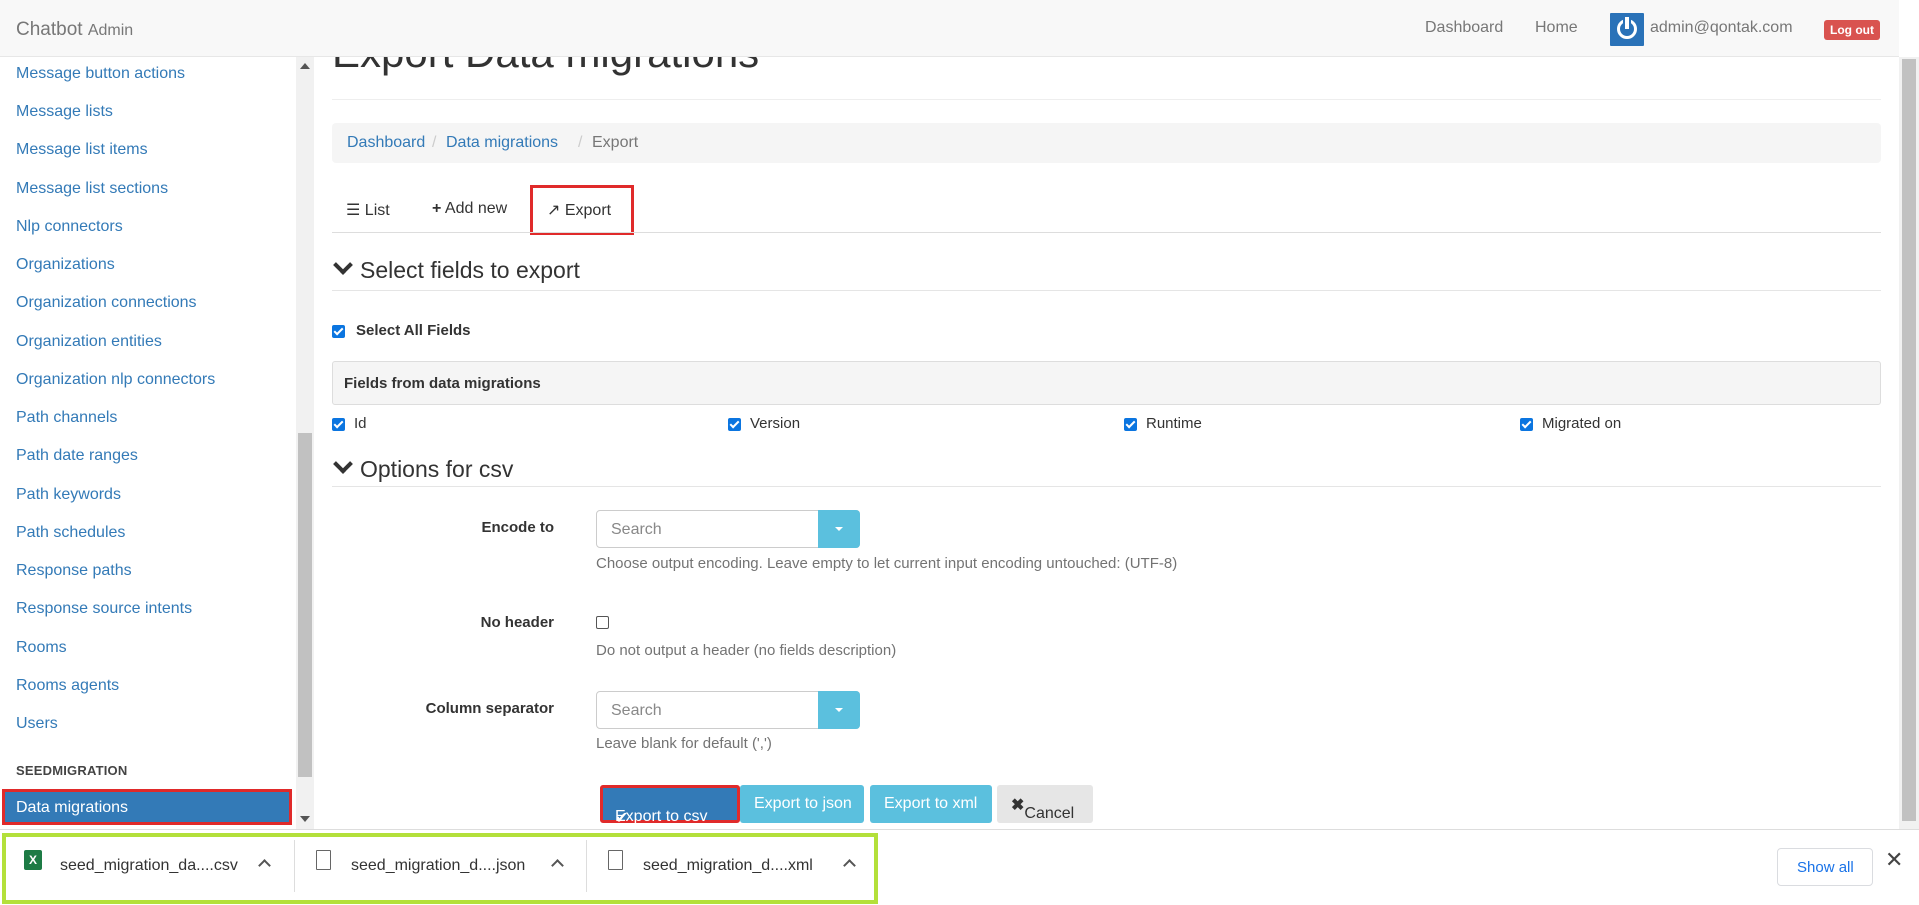 This screenshot has width=1919, height=905. Describe the element at coordinates (1130, 424) in the screenshot. I see `field-runtime-checkbox` at that location.